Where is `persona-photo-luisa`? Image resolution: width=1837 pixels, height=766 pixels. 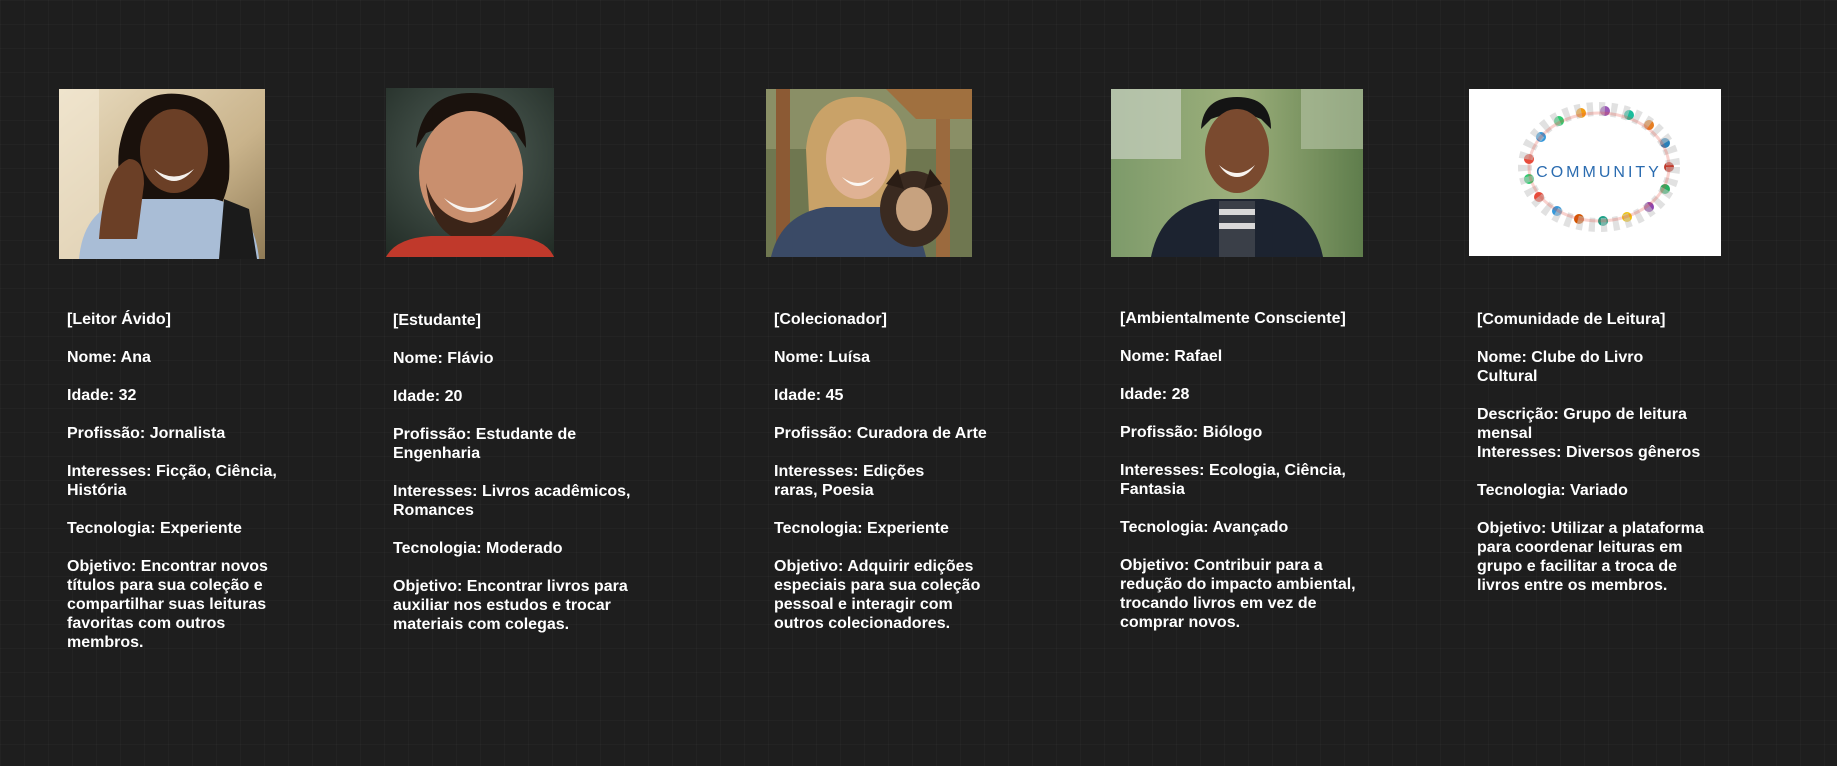 persona-photo-luisa is located at coordinates (869, 173).